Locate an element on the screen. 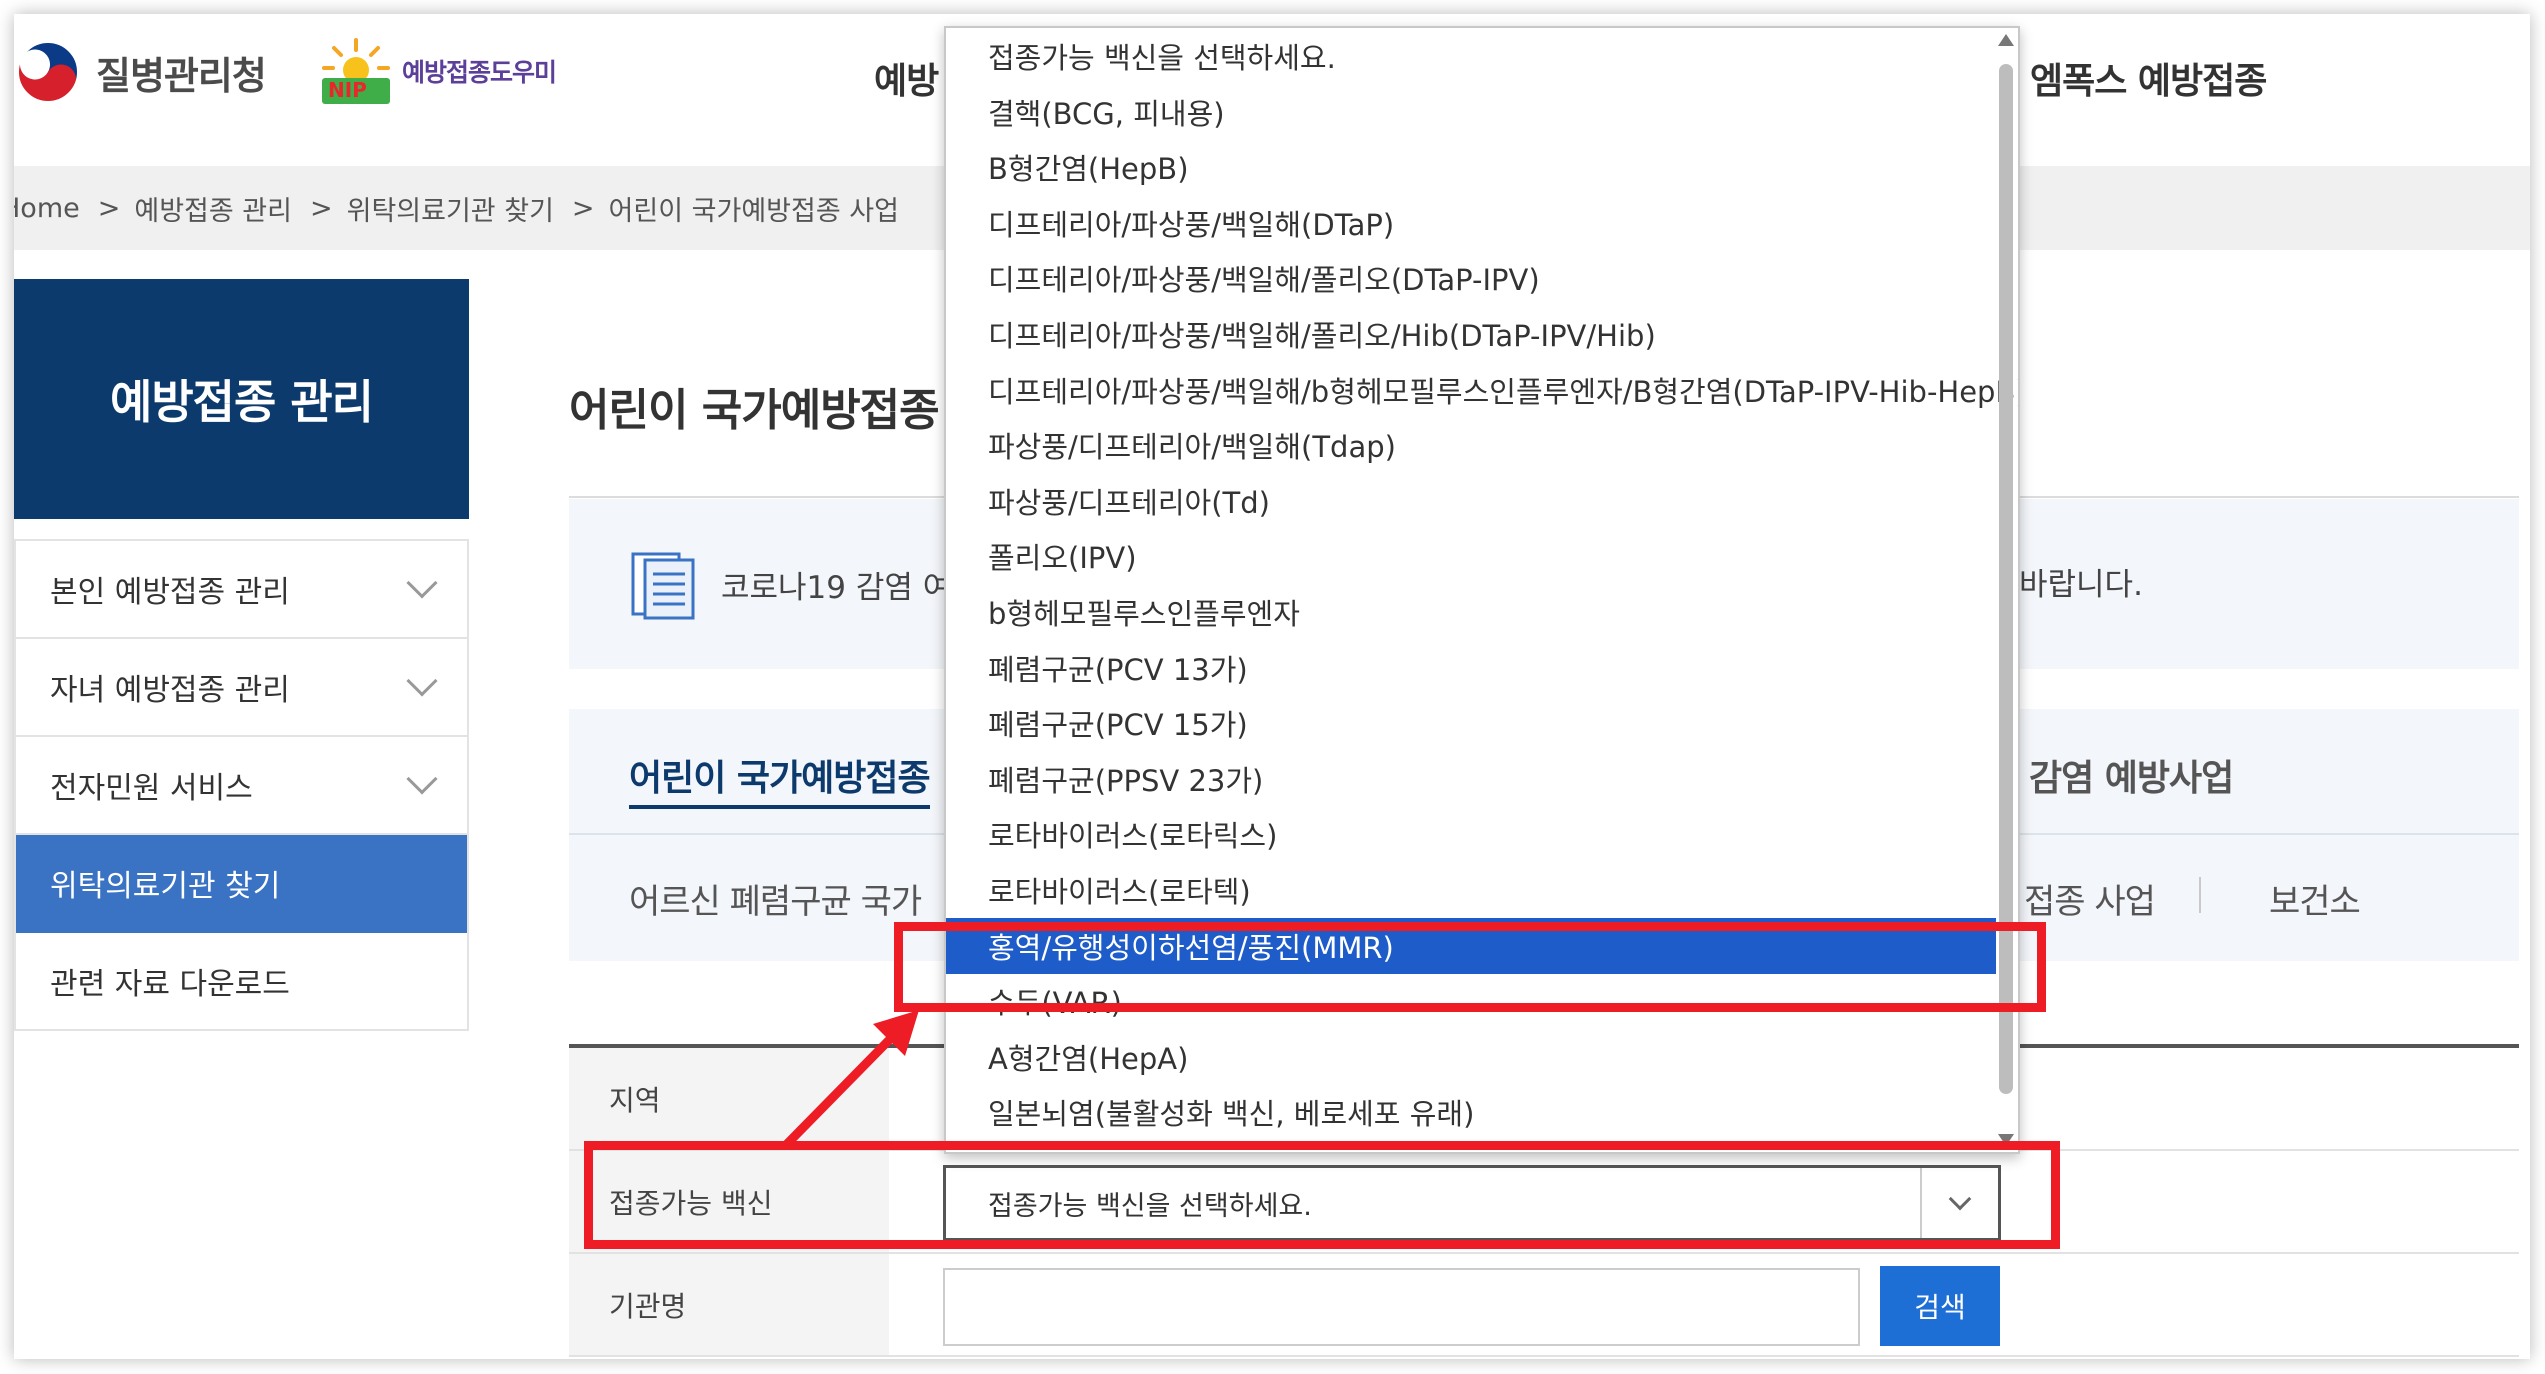 This screenshot has height=1374, width=2545. dropdown-option: 파상풍/디프테리아/백일해(Tdap) is located at coordinates (1471, 445).